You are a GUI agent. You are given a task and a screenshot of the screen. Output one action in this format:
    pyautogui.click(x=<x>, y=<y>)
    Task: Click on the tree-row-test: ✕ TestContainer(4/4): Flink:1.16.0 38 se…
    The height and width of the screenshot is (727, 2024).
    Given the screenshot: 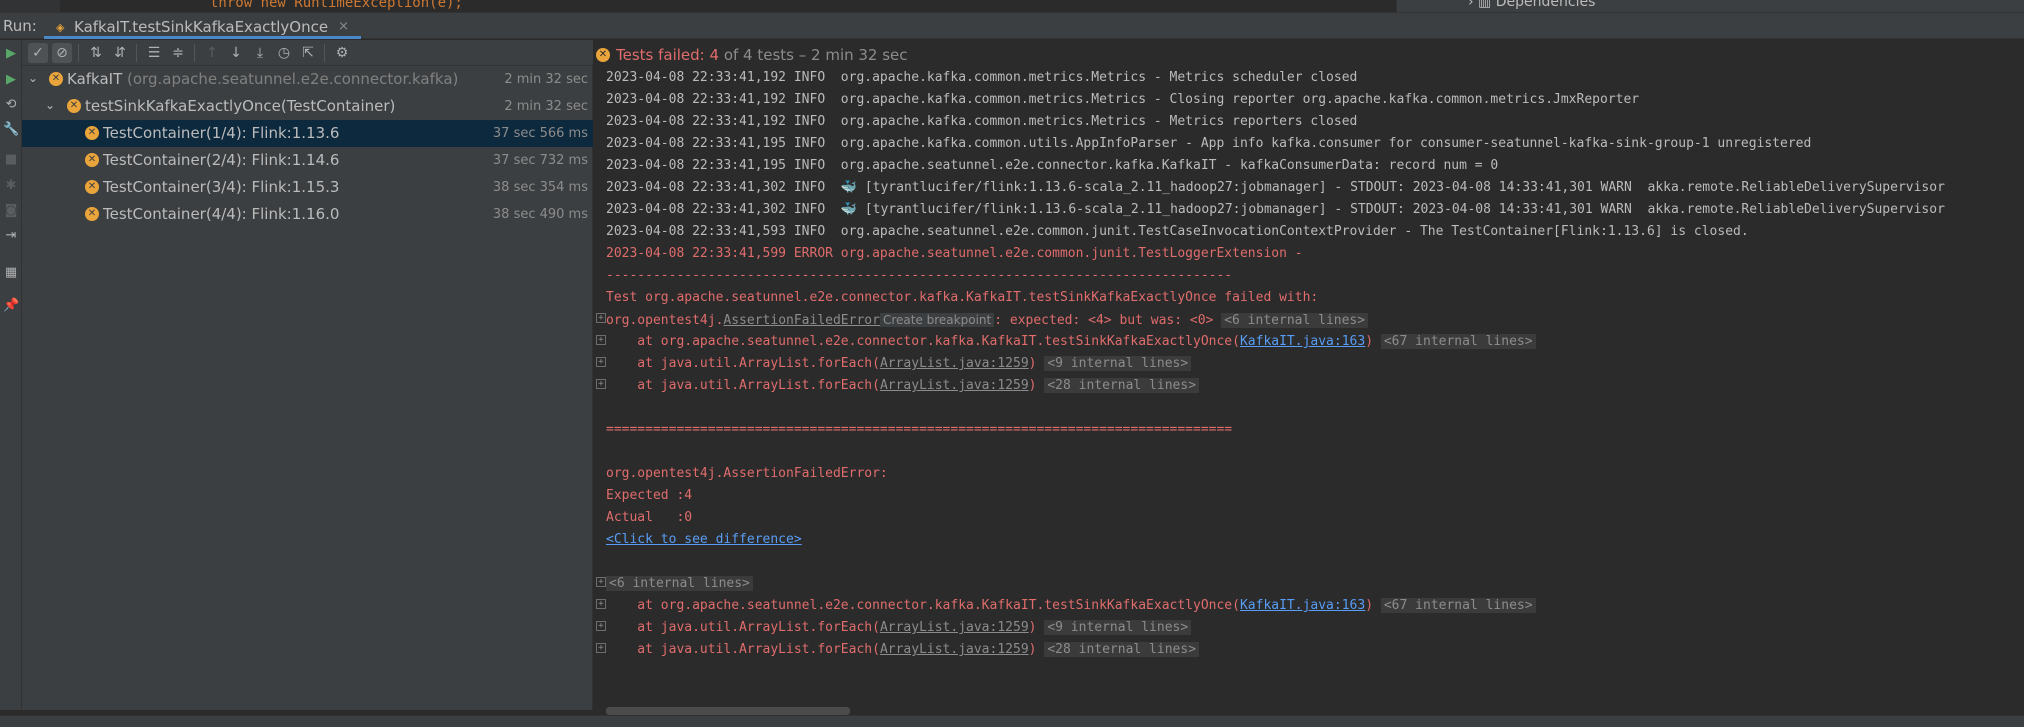 What is the action you would take?
    pyautogui.click(x=307, y=214)
    